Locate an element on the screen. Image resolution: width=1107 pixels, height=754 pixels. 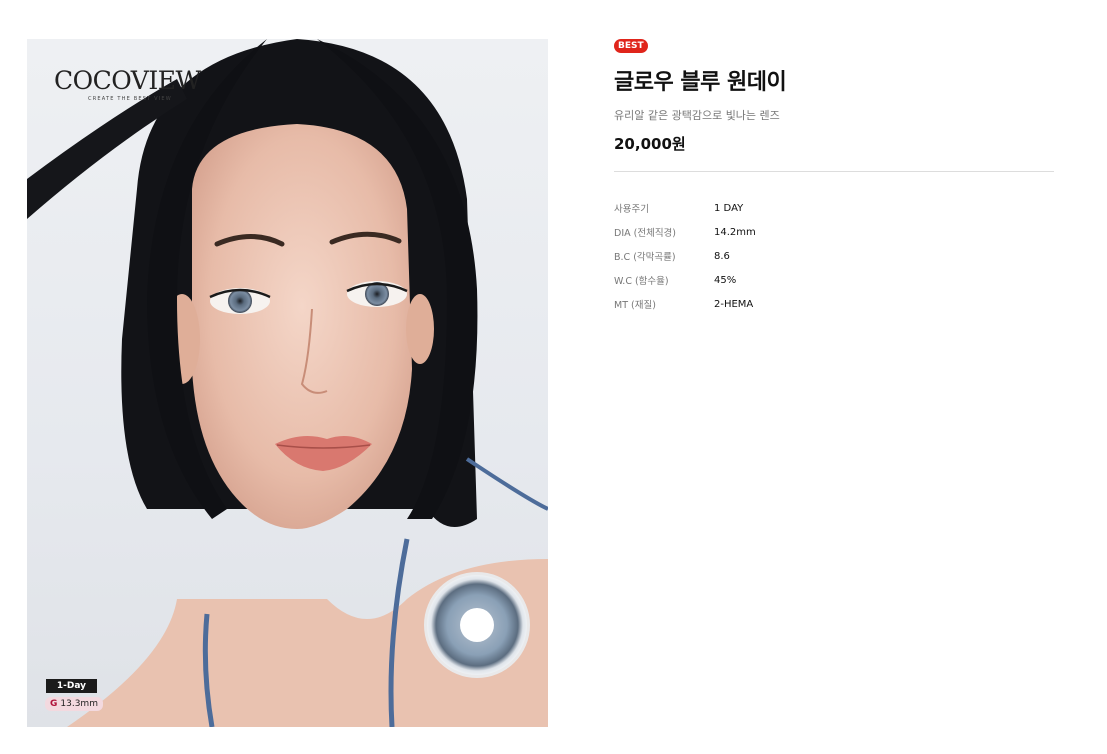
spec-row-dia: DIA (전체직경) 14.2mm is located at coordinates (834, 232).